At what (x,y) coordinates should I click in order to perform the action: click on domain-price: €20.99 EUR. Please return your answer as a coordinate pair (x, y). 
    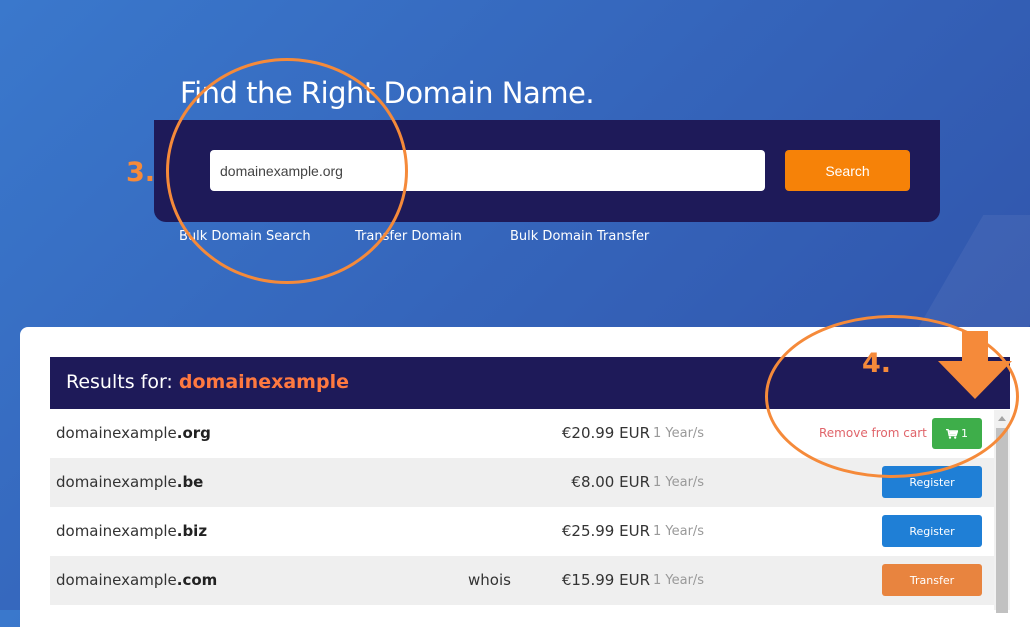
    Looking at the image, I should click on (605, 433).